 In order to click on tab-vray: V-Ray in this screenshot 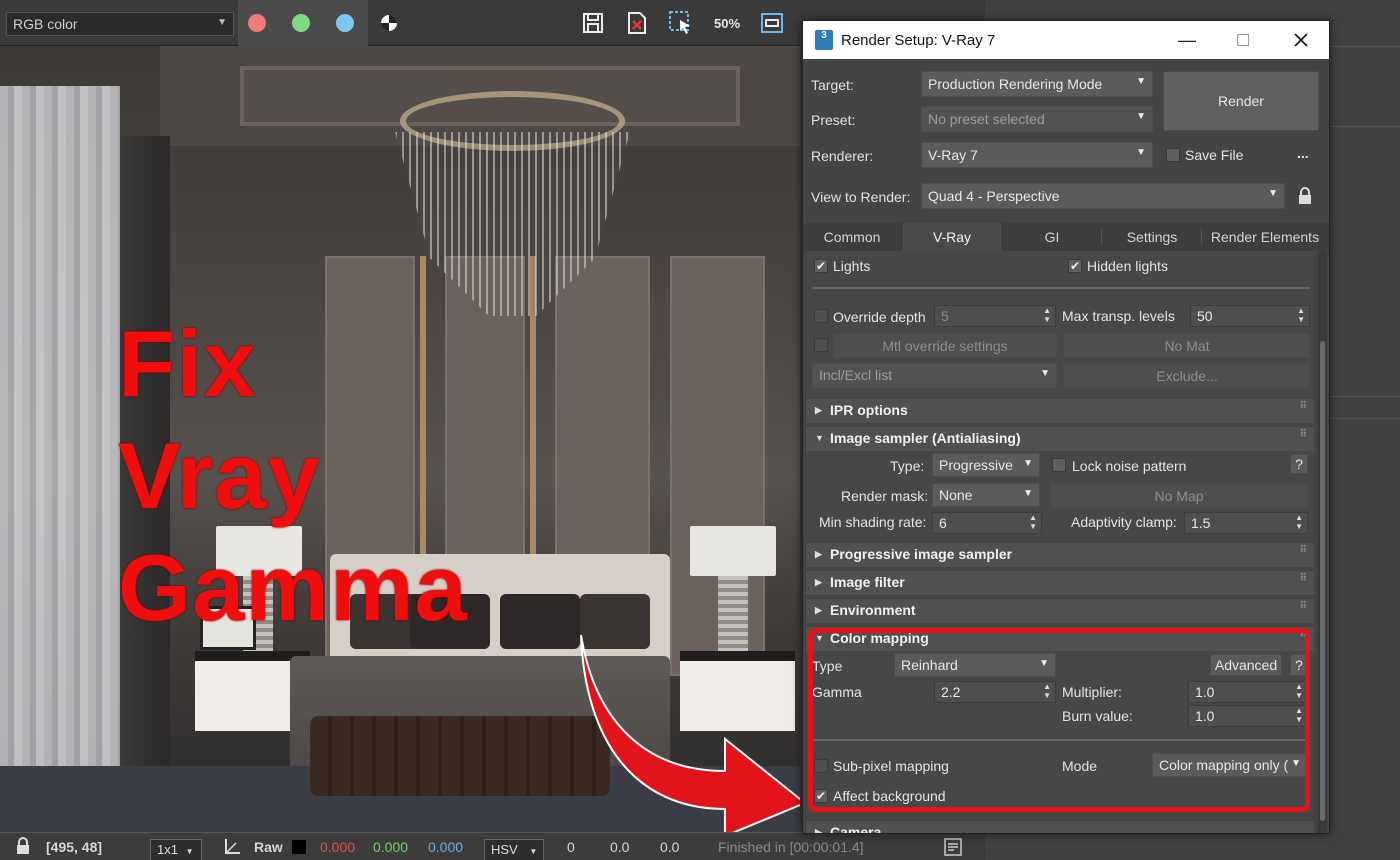, I will do `click(952, 237)`.